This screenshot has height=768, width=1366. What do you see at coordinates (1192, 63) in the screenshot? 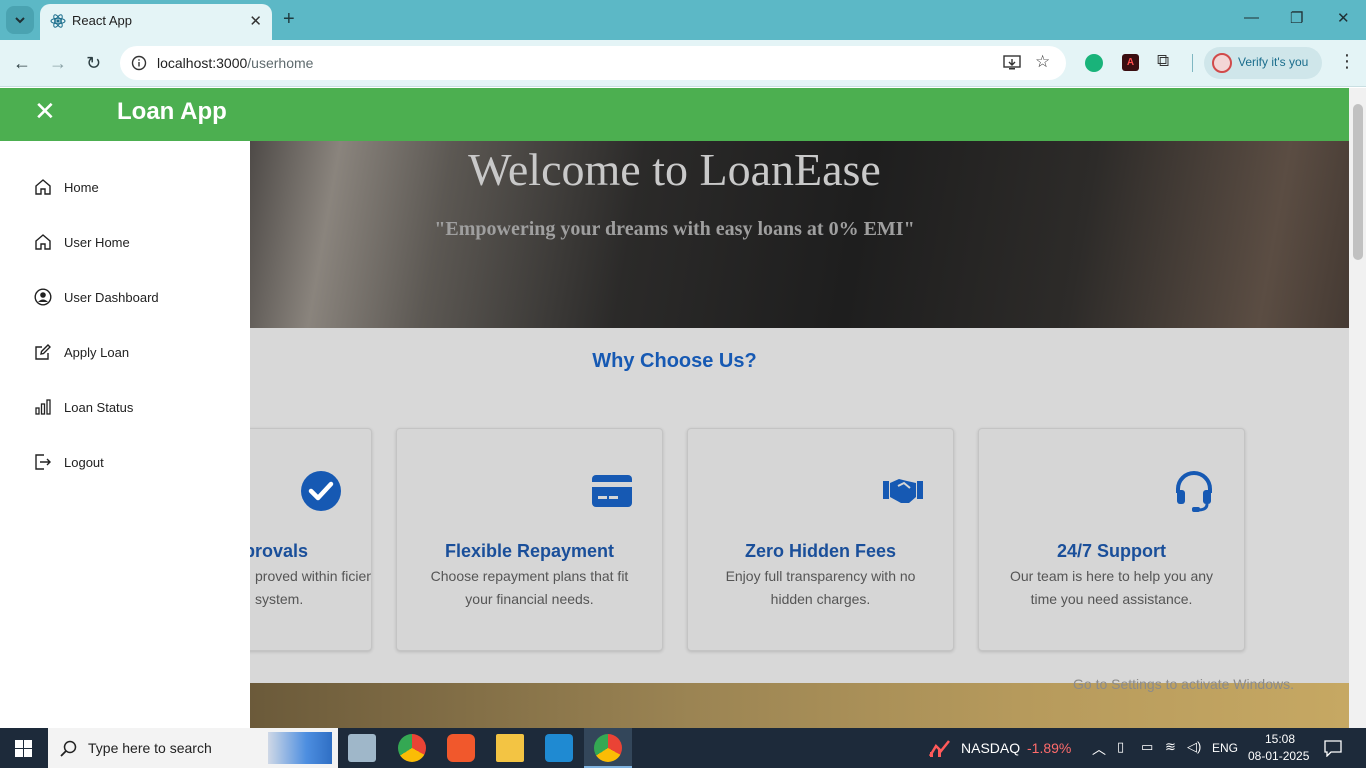
I see `toolbar-divider` at bounding box center [1192, 63].